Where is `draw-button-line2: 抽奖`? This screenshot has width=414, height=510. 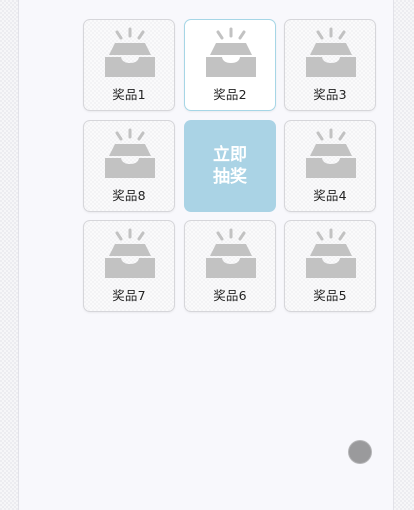 draw-button-line2: 抽奖 is located at coordinates (230, 177).